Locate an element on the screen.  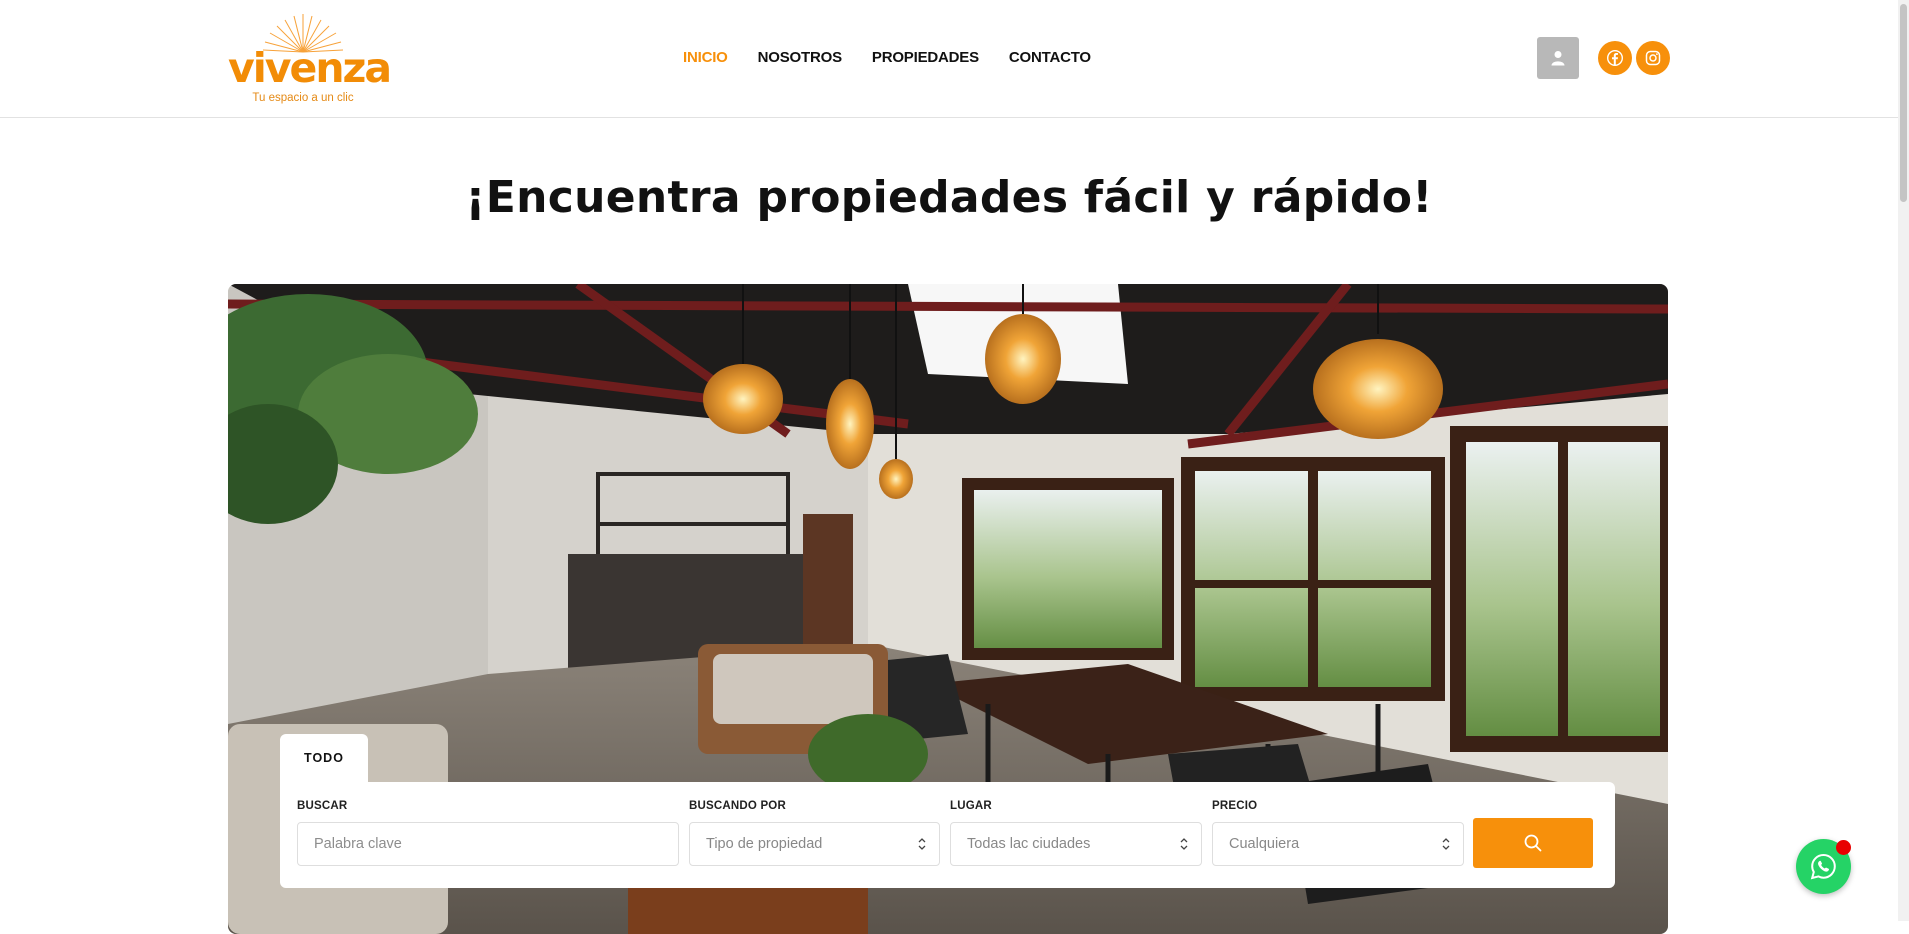
location-select: Todas lac ciudades is located at coordinates (1076, 844).